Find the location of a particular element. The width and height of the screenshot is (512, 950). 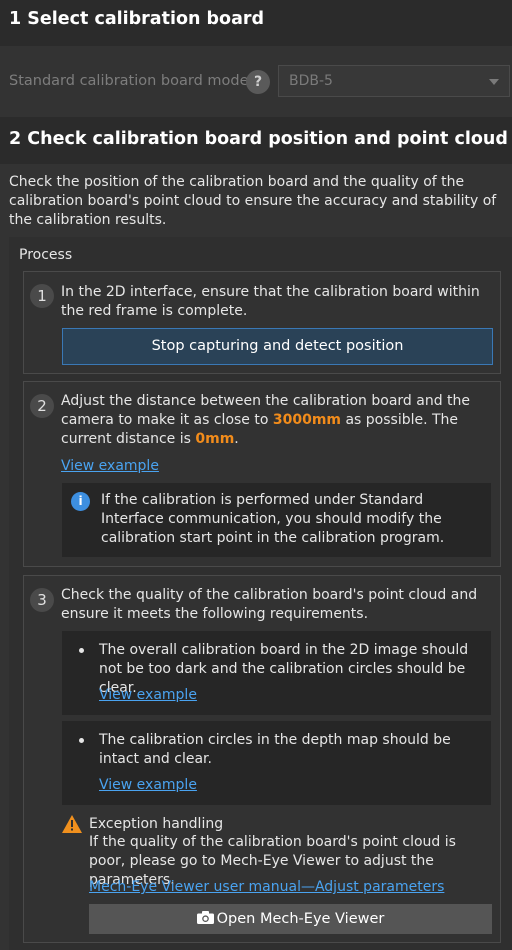

step-2-view-example-link: View example is located at coordinates (110, 466).